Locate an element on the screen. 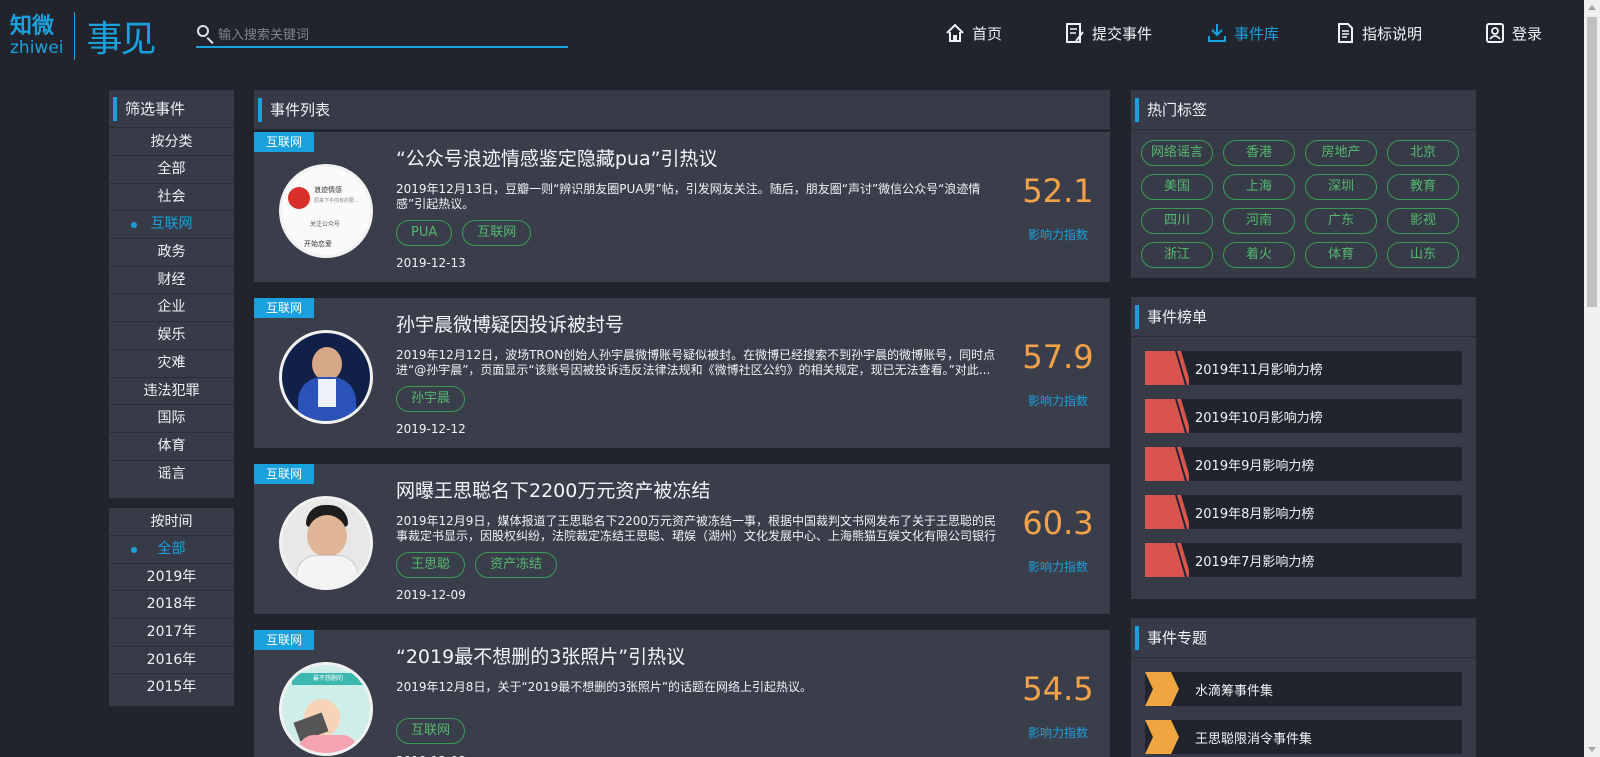 The width and height of the screenshot is (1600, 757). event-title: “2019最不想删的3张照片”引热议 is located at coordinates (540, 655).